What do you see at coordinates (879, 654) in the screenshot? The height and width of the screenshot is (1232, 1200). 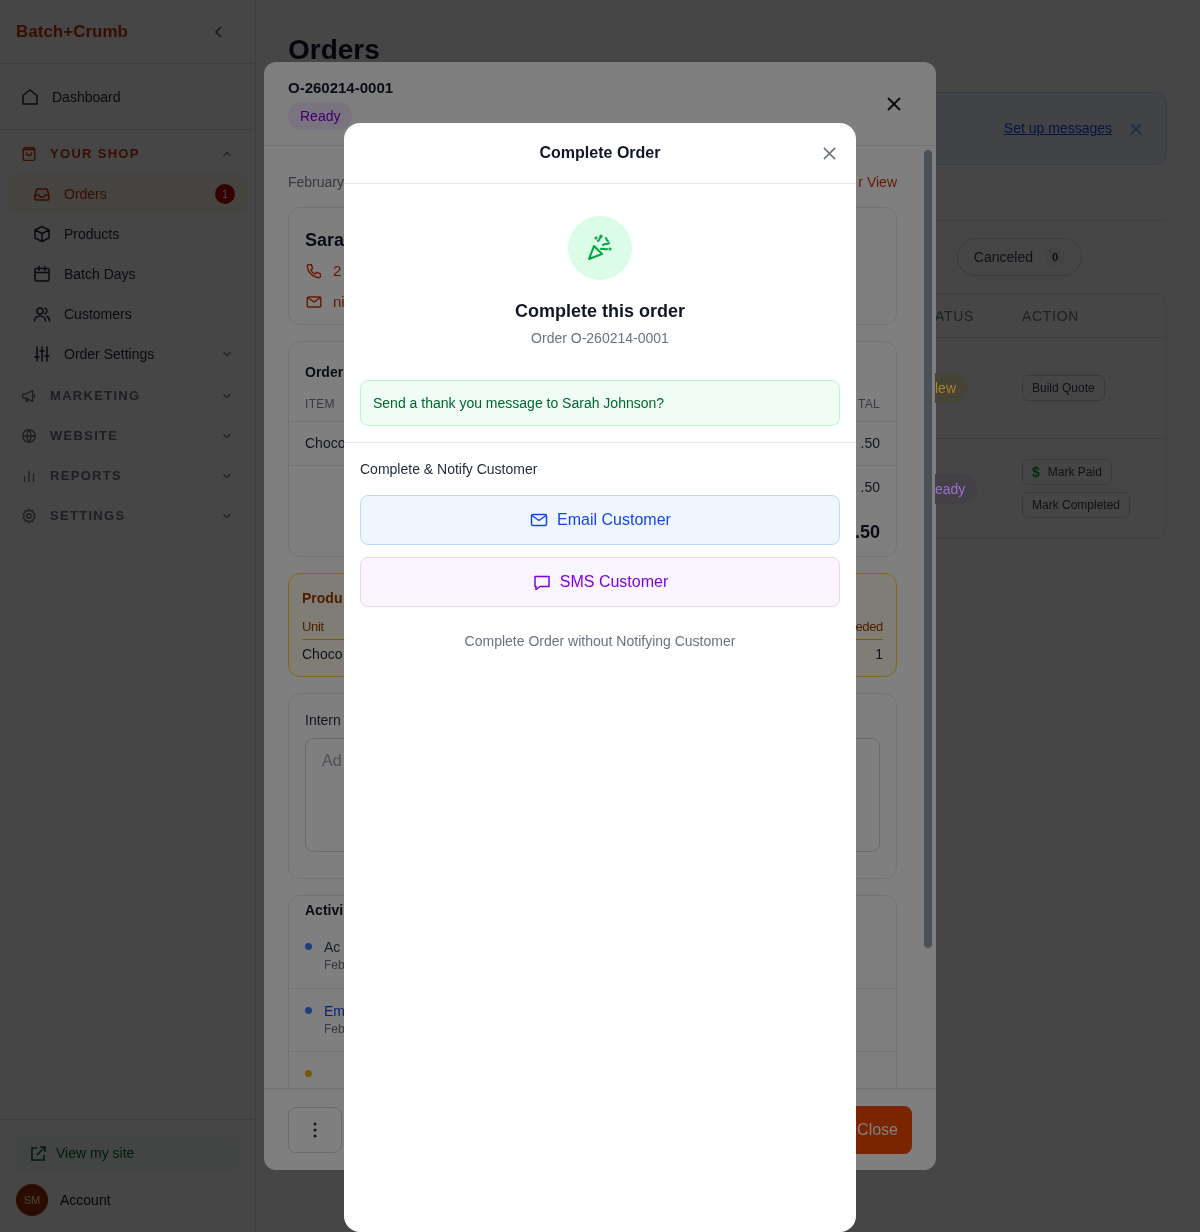 I see `table-cell-text: 1` at bounding box center [879, 654].